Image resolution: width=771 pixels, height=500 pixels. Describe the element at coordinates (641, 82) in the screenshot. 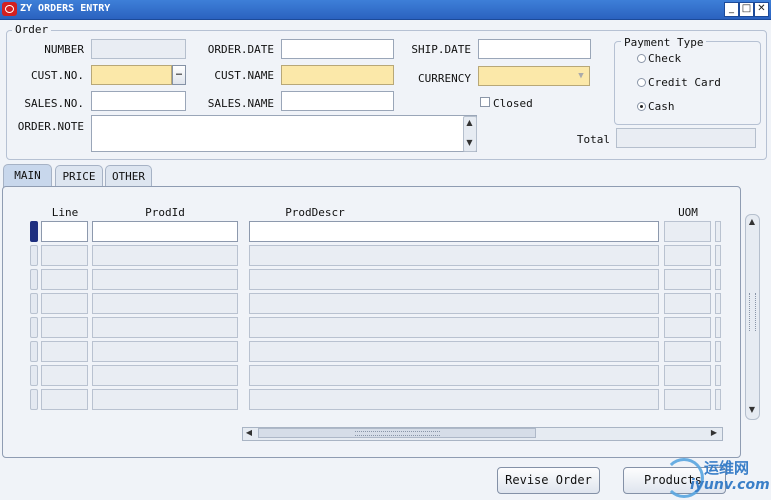

I see `payment-credit-card-radio` at that location.